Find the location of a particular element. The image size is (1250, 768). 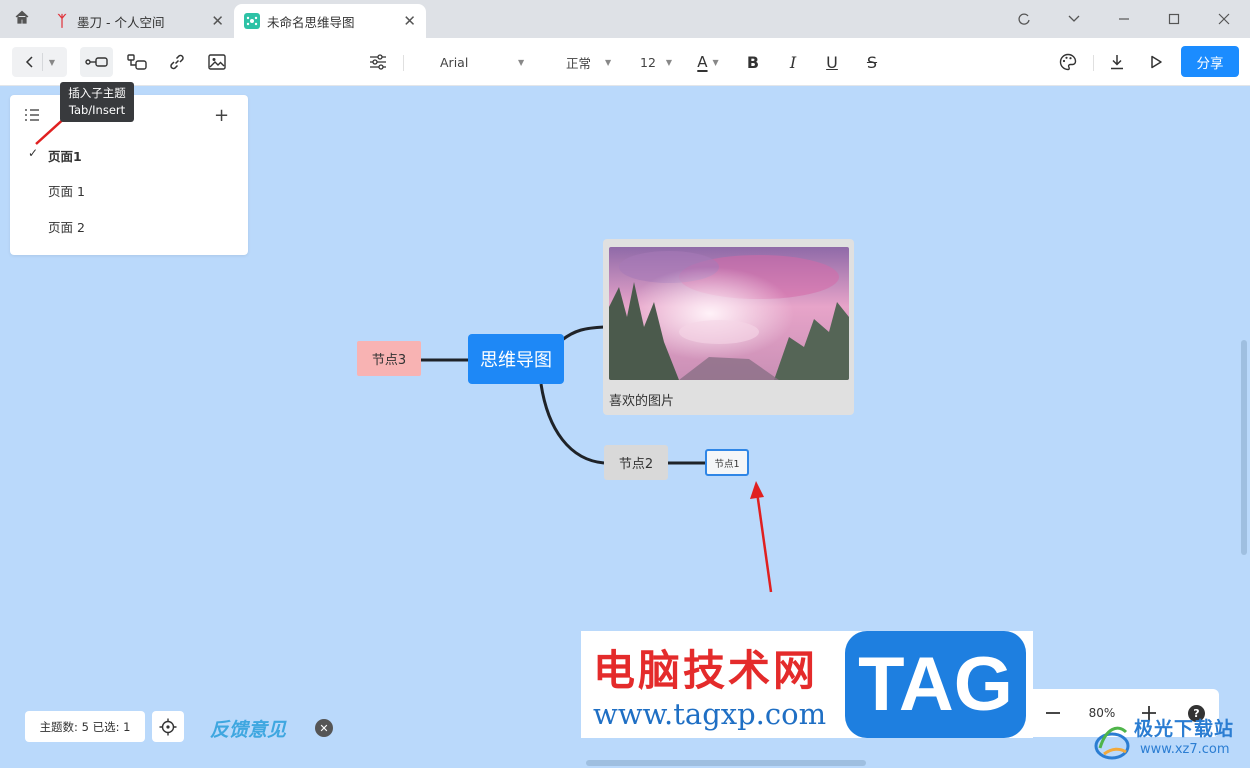

image-caption: 喜欢的图片 is located at coordinates (642, 401).